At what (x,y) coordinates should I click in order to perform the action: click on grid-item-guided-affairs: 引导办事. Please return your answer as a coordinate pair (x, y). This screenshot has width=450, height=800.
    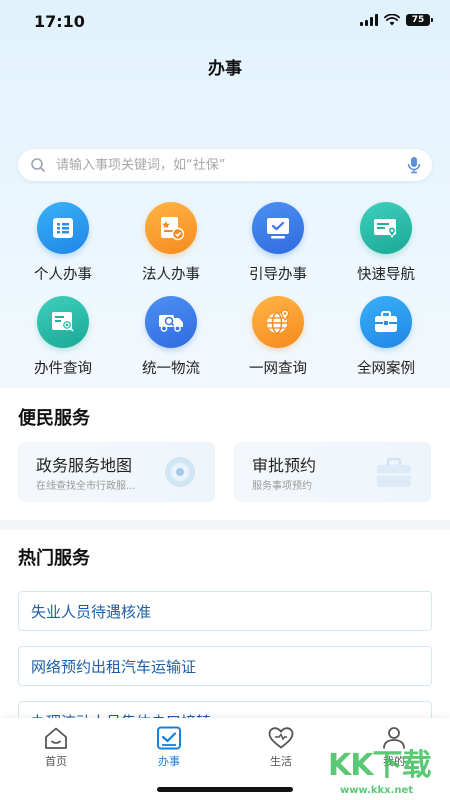
    Looking at the image, I should click on (278, 243).